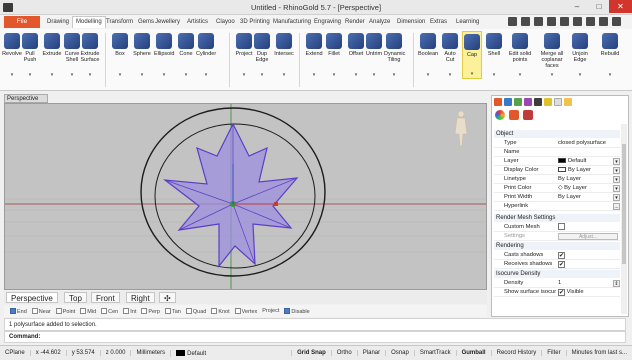 The image size is (632, 360). What do you see at coordinates (167, 297) in the screenshot?
I see `add-viewport-tab-button: ✣` at bounding box center [167, 297].